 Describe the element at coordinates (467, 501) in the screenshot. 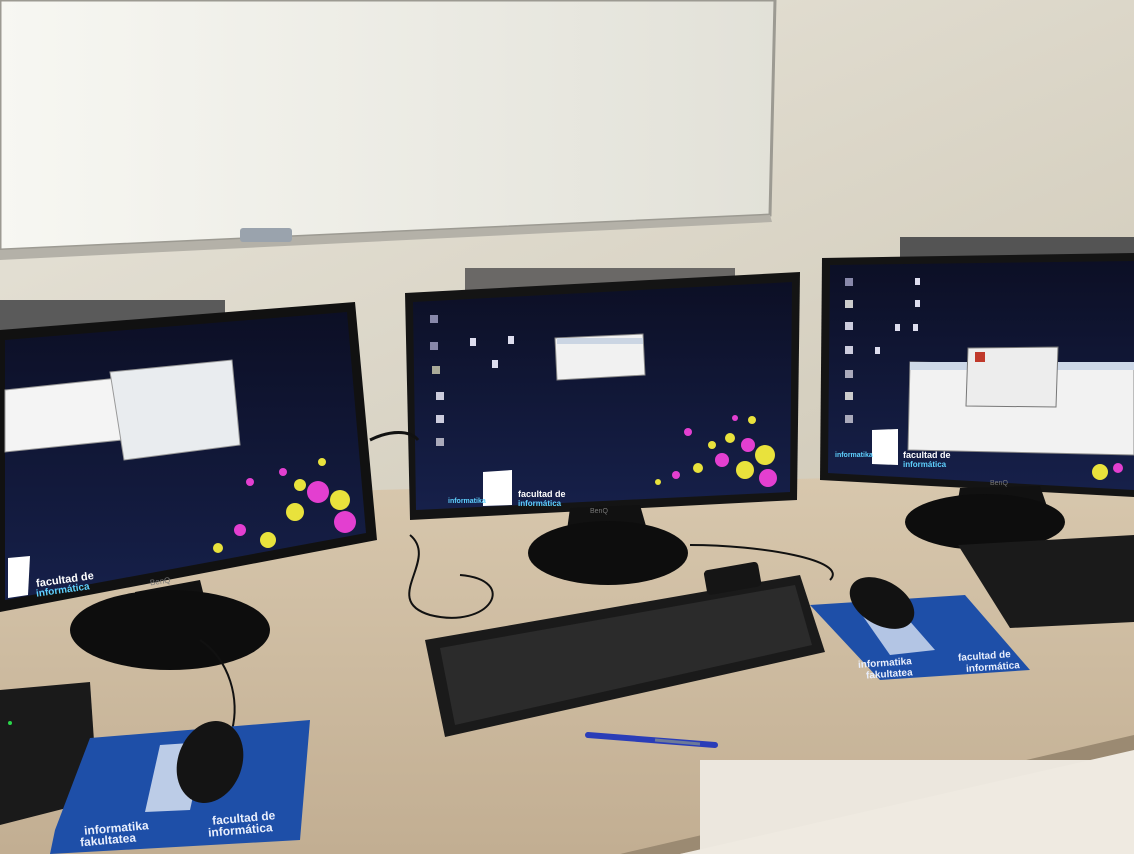

I see `center-logo-prefix: informatika` at that location.